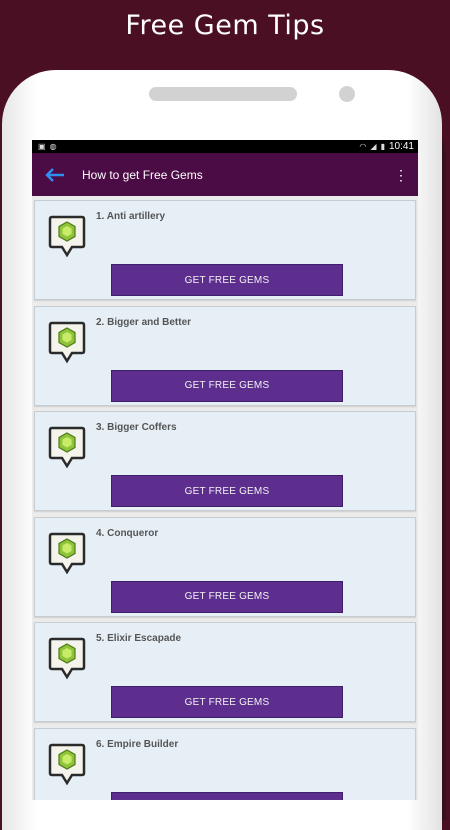 This screenshot has height=830, width=450. I want to click on tip-card: 2. Bigger and Better GET FREE GEMS, so click(225, 355).